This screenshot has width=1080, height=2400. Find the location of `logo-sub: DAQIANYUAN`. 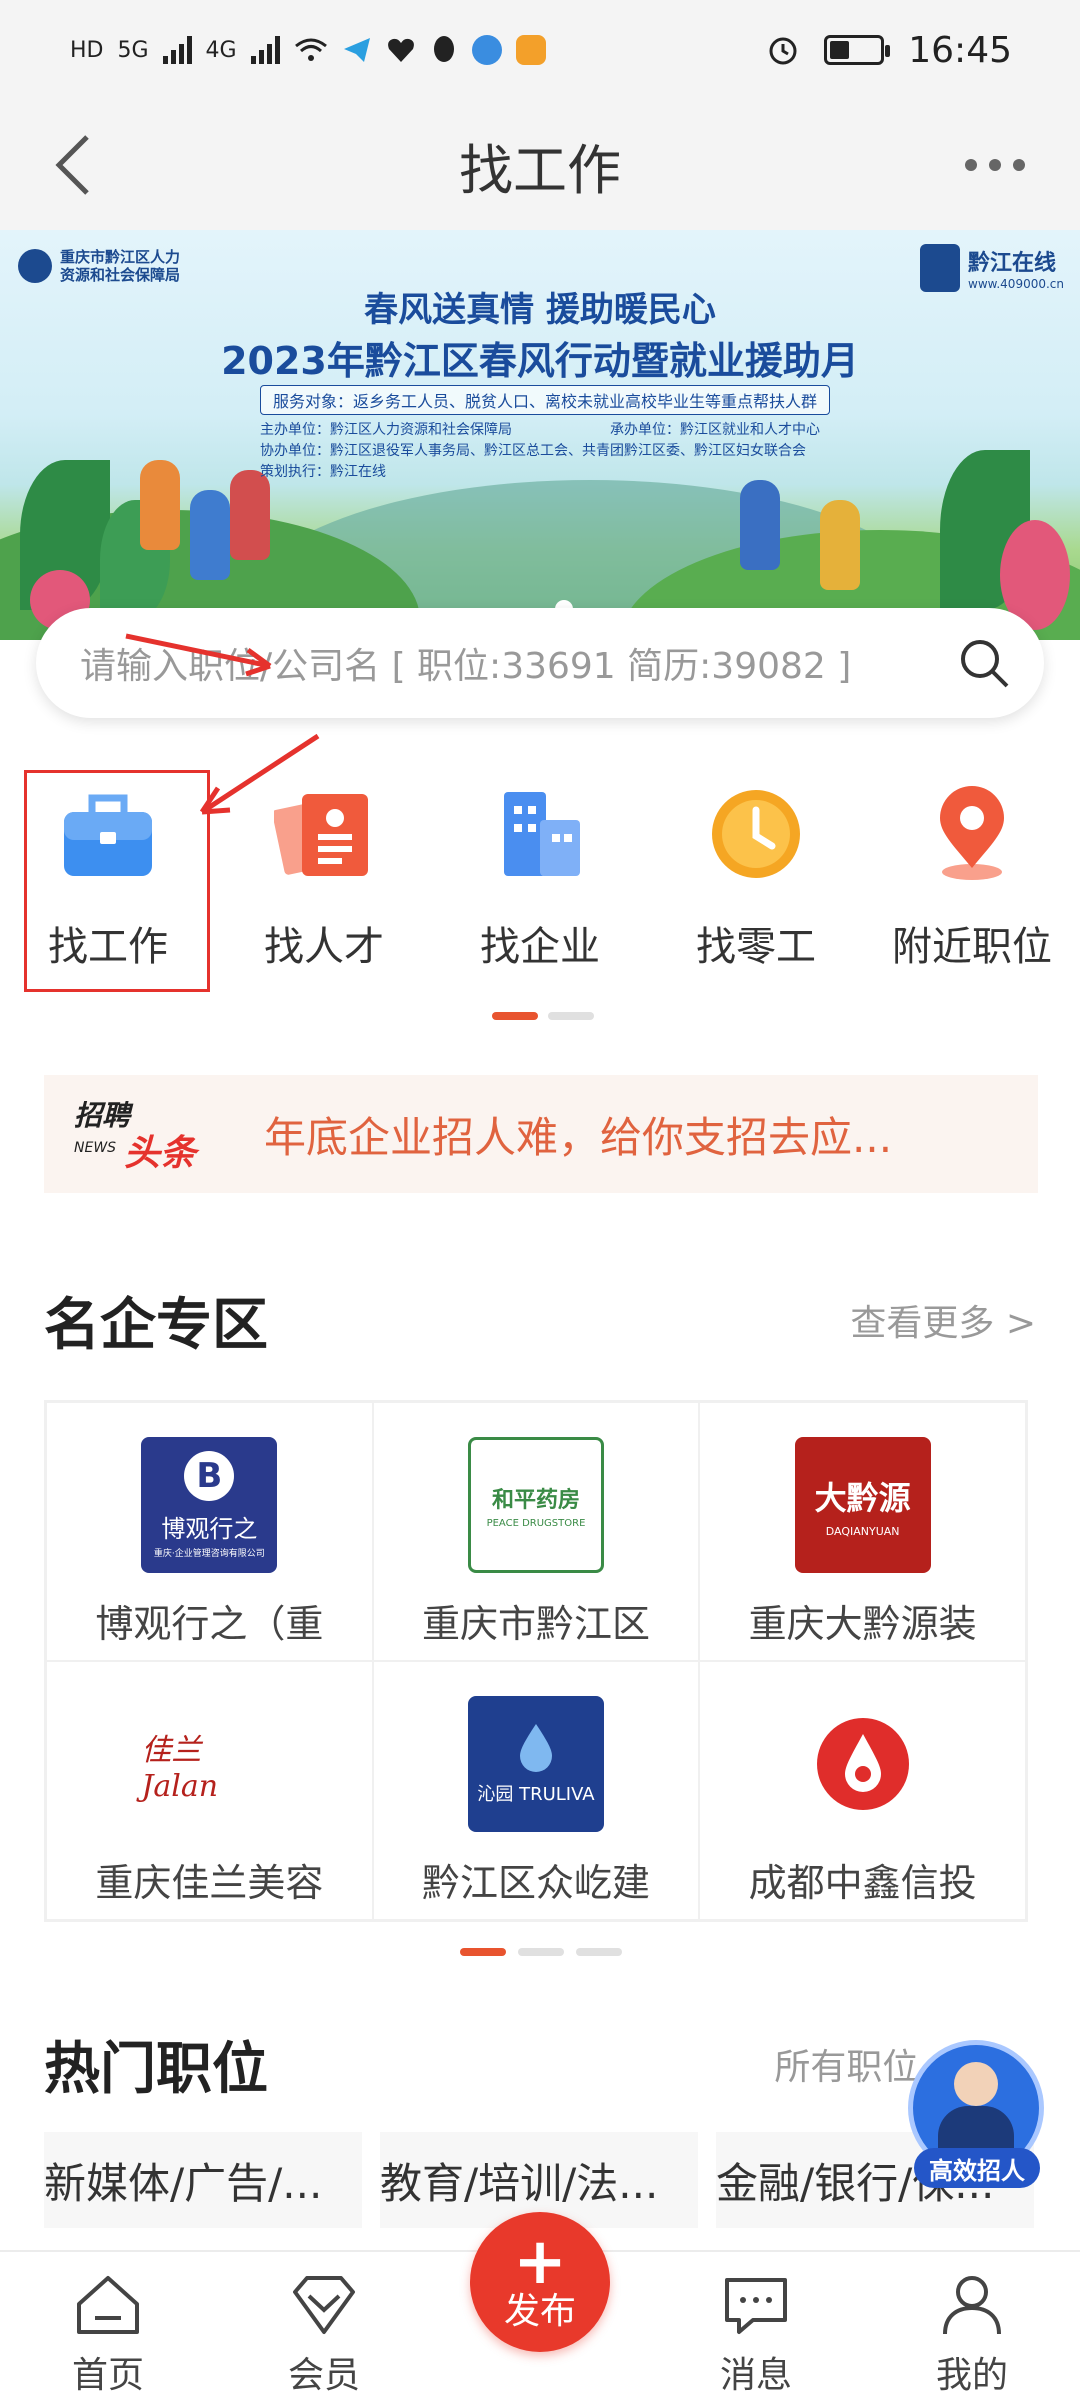

logo-sub: DAQIANYUAN is located at coordinates (862, 1531).